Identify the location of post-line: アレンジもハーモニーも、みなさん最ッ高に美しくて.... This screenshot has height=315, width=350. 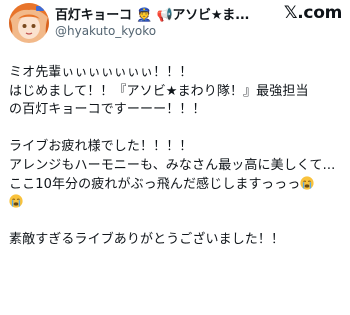
(172, 165).